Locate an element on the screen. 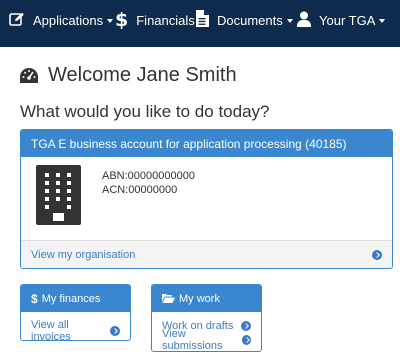 This screenshot has height=359, width=400. welcome-text: Welcome Jane Smith is located at coordinates (142, 75).